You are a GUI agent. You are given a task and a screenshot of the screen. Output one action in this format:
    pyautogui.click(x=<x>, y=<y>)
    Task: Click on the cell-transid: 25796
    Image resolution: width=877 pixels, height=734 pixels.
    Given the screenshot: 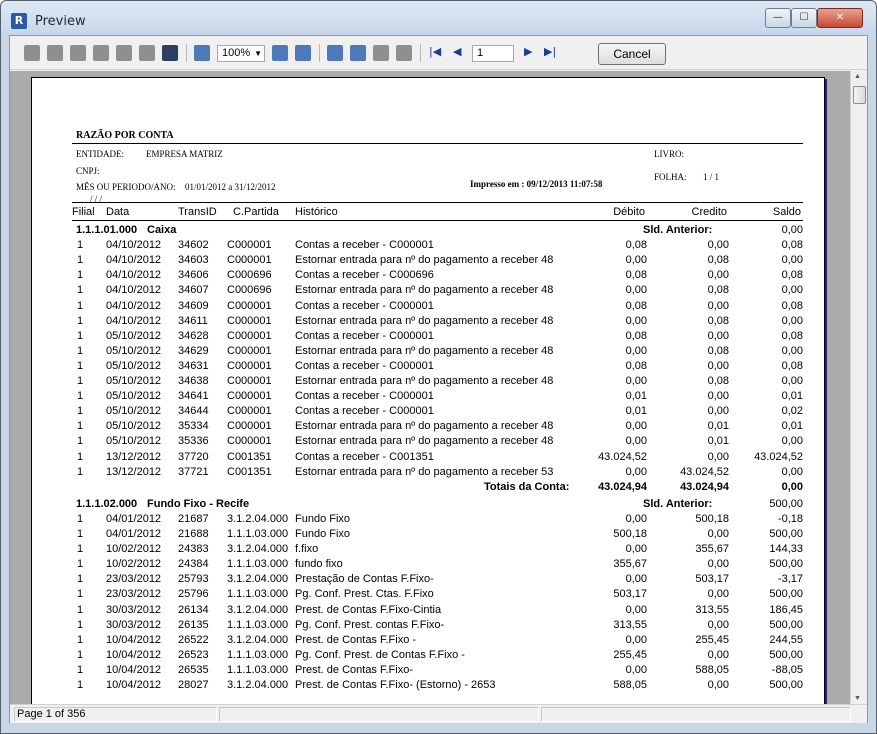 What is the action you would take?
    pyautogui.click(x=193, y=594)
    